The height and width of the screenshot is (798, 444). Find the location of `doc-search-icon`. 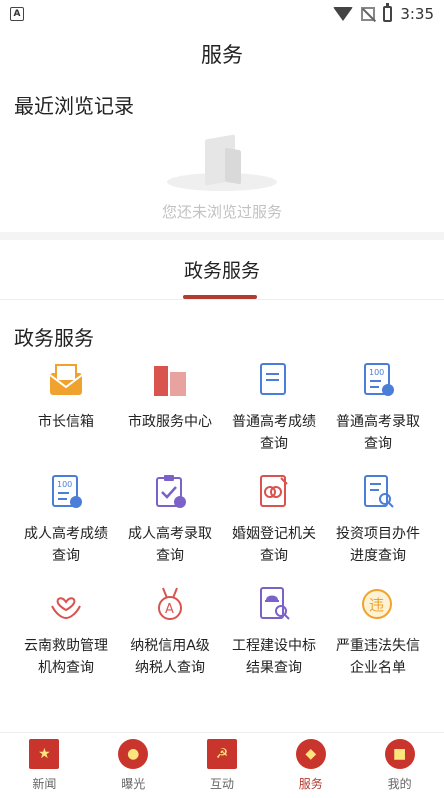

doc-search-icon is located at coordinates (378, 492).